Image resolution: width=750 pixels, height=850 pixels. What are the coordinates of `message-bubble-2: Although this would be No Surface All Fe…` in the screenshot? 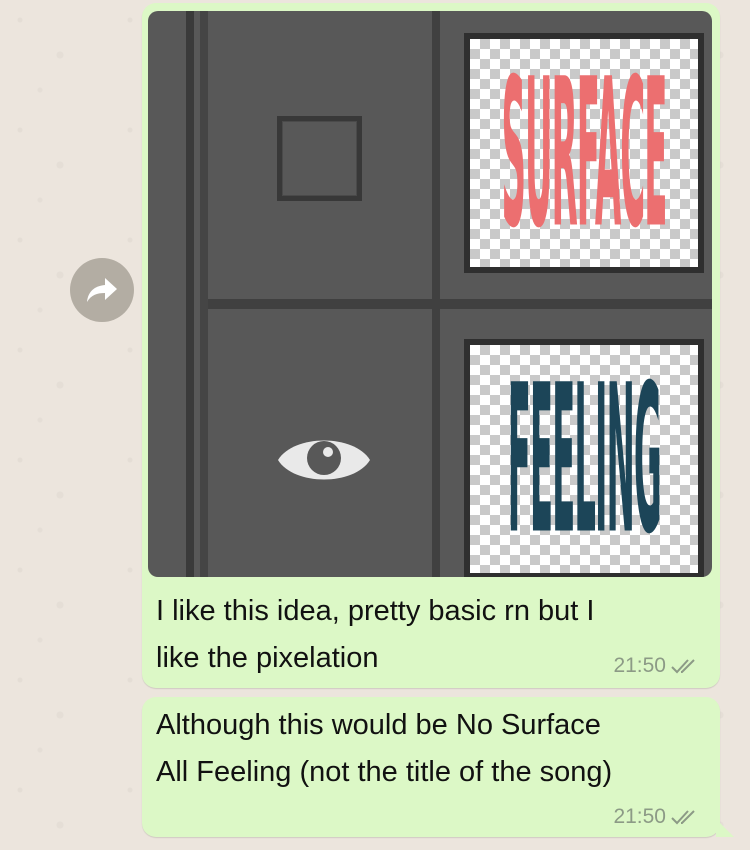 It's located at (438, 767).